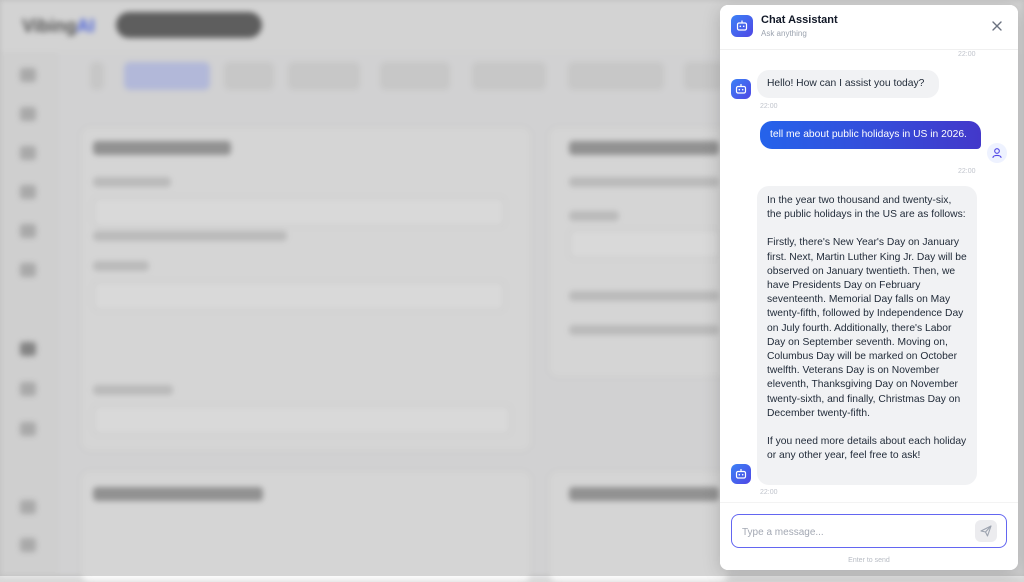 Image resolution: width=1024 pixels, height=582 pixels. Describe the element at coordinates (799, 20) in the screenshot. I see `chat-title: Chat Assistant` at that location.